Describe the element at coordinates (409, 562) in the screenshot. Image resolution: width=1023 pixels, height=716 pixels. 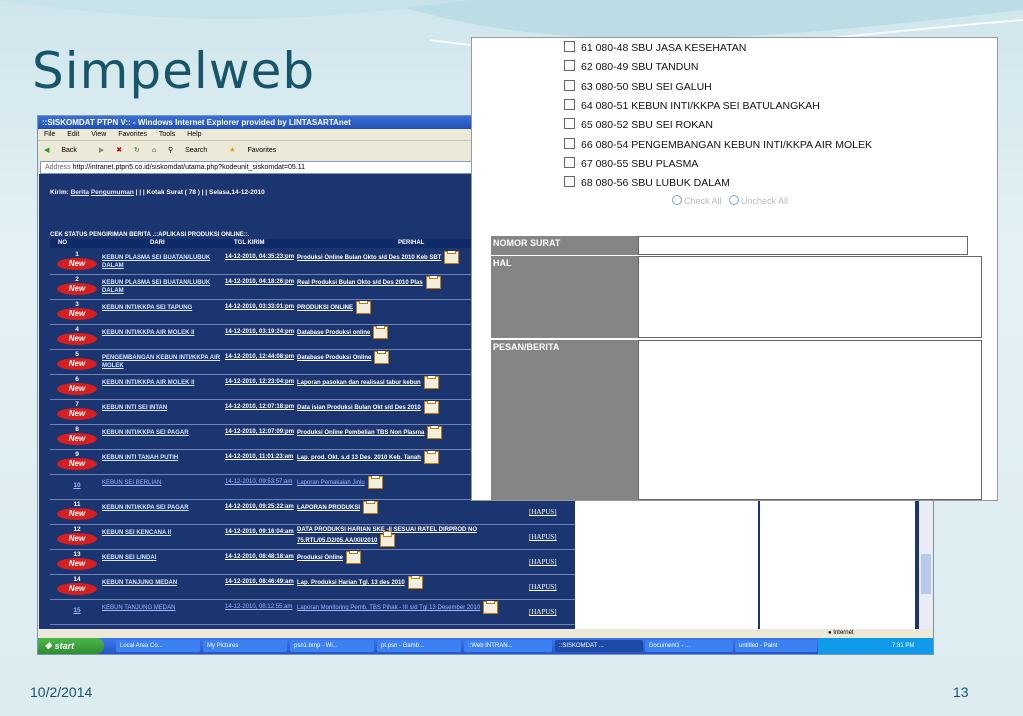
I see `row-subject-link: Produksi Online` at that location.